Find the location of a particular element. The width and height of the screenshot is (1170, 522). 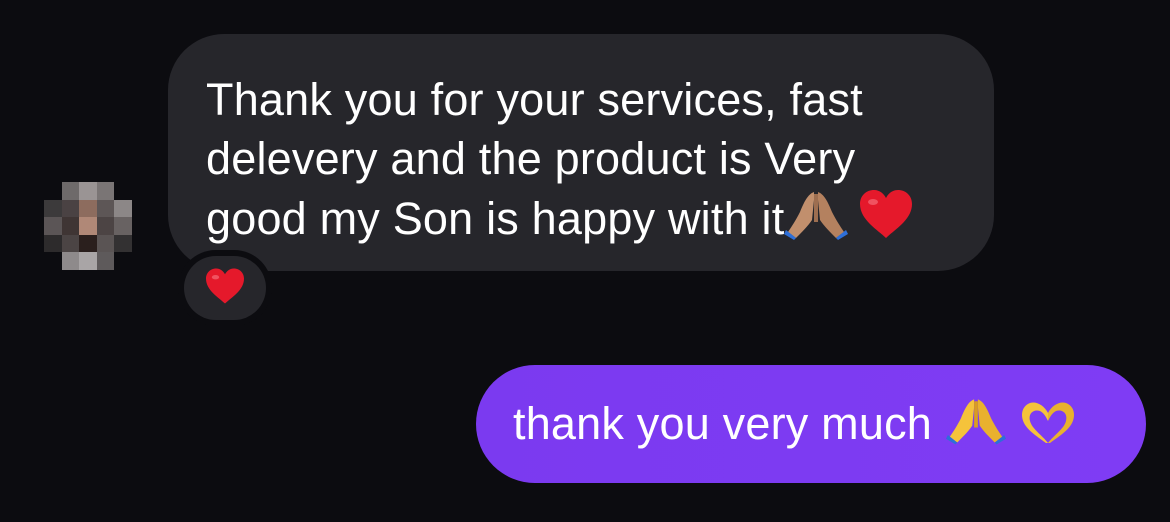

incoming-message-line: delevery and the product is Very is located at coordinates (531, 158).